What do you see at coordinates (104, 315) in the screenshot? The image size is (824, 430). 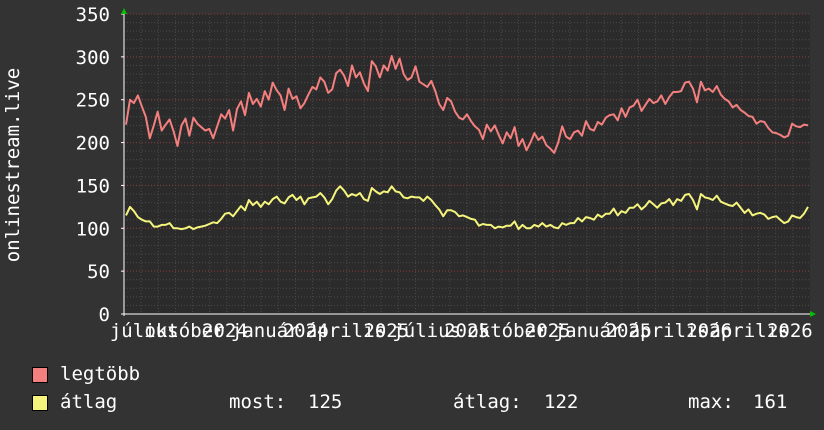 I see `y-tick-label: 0` at bounding box center [104, 315].